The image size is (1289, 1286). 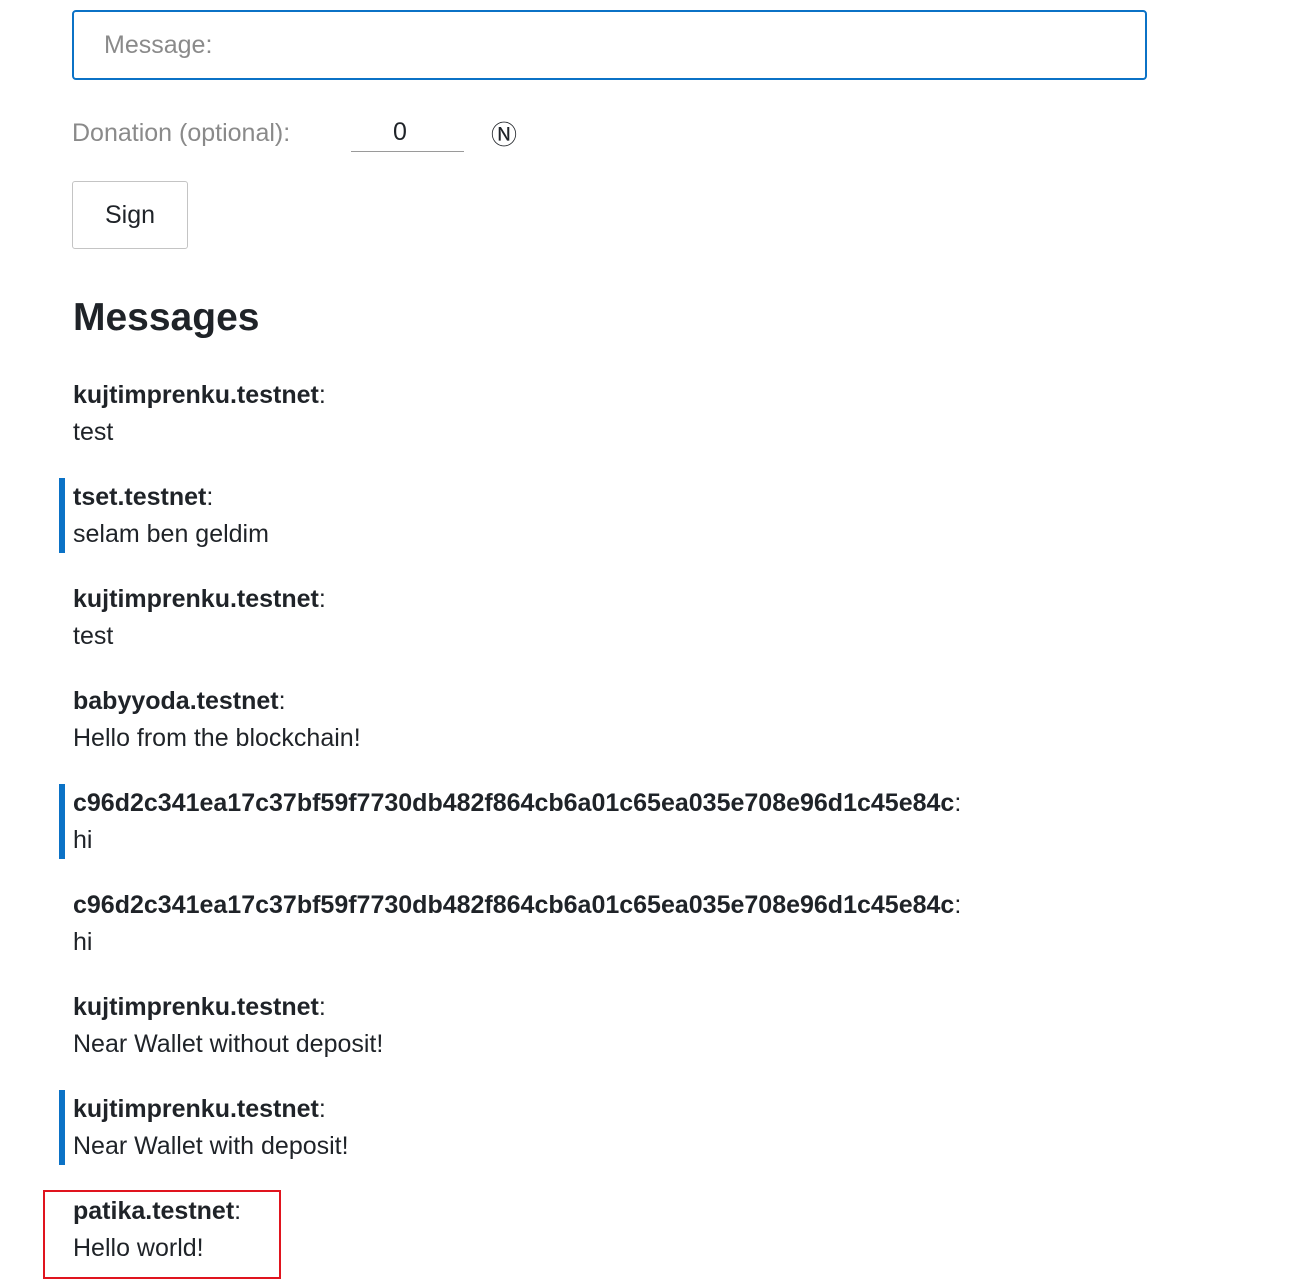 I want to click on donation-input, so click(x=407, y=133).